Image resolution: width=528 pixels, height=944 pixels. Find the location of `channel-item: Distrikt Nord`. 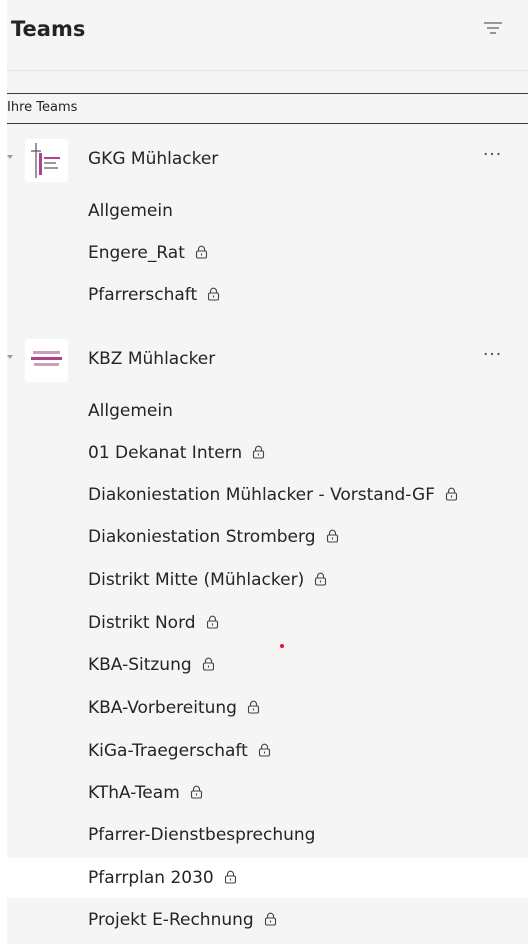

channel-item: Distrikt Nord is located at coordinates (267, 623).